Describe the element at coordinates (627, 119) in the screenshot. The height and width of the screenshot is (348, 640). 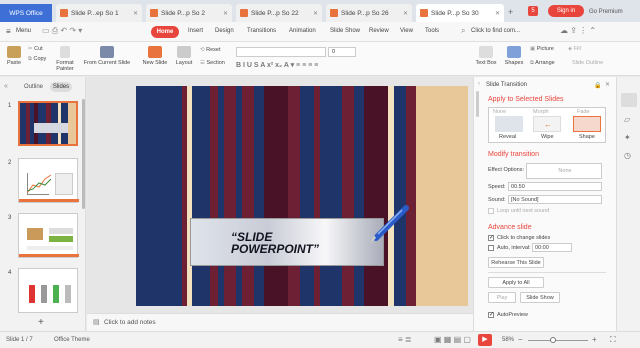
I see `shape-style-icon: ▱` at that location.